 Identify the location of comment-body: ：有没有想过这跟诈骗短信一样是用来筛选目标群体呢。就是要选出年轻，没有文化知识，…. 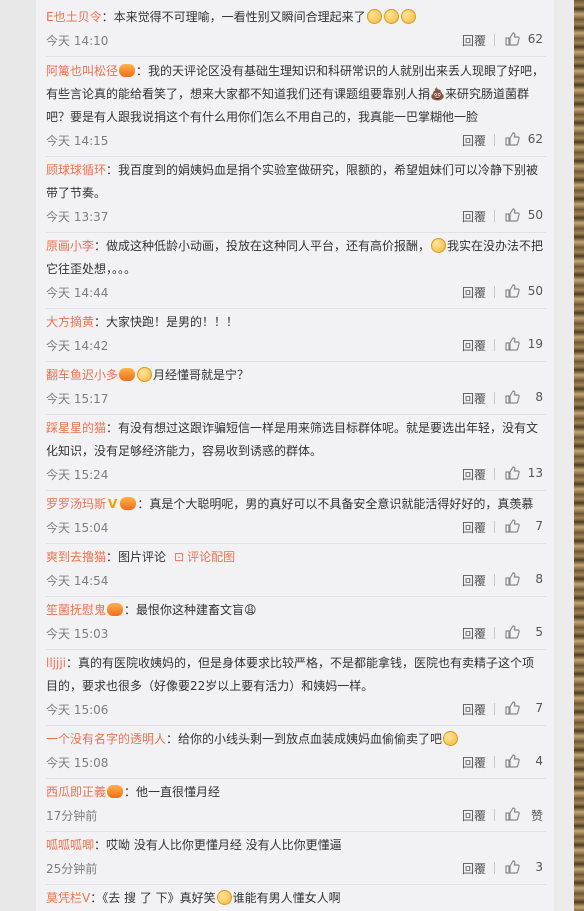
(292, 439).